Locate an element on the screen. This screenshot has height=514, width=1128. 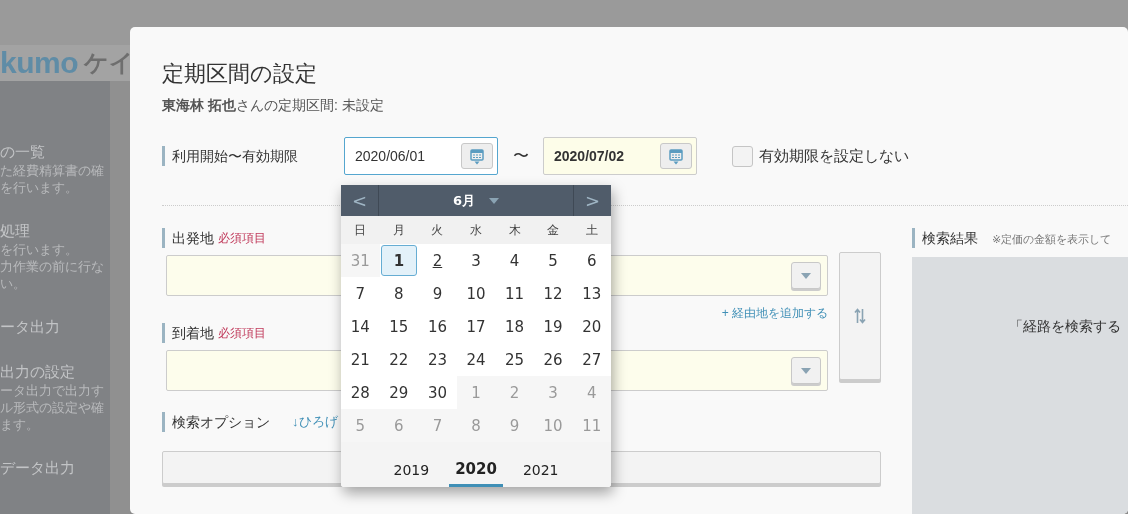
weekday-label: 金 is located at coordinates (553, 230).